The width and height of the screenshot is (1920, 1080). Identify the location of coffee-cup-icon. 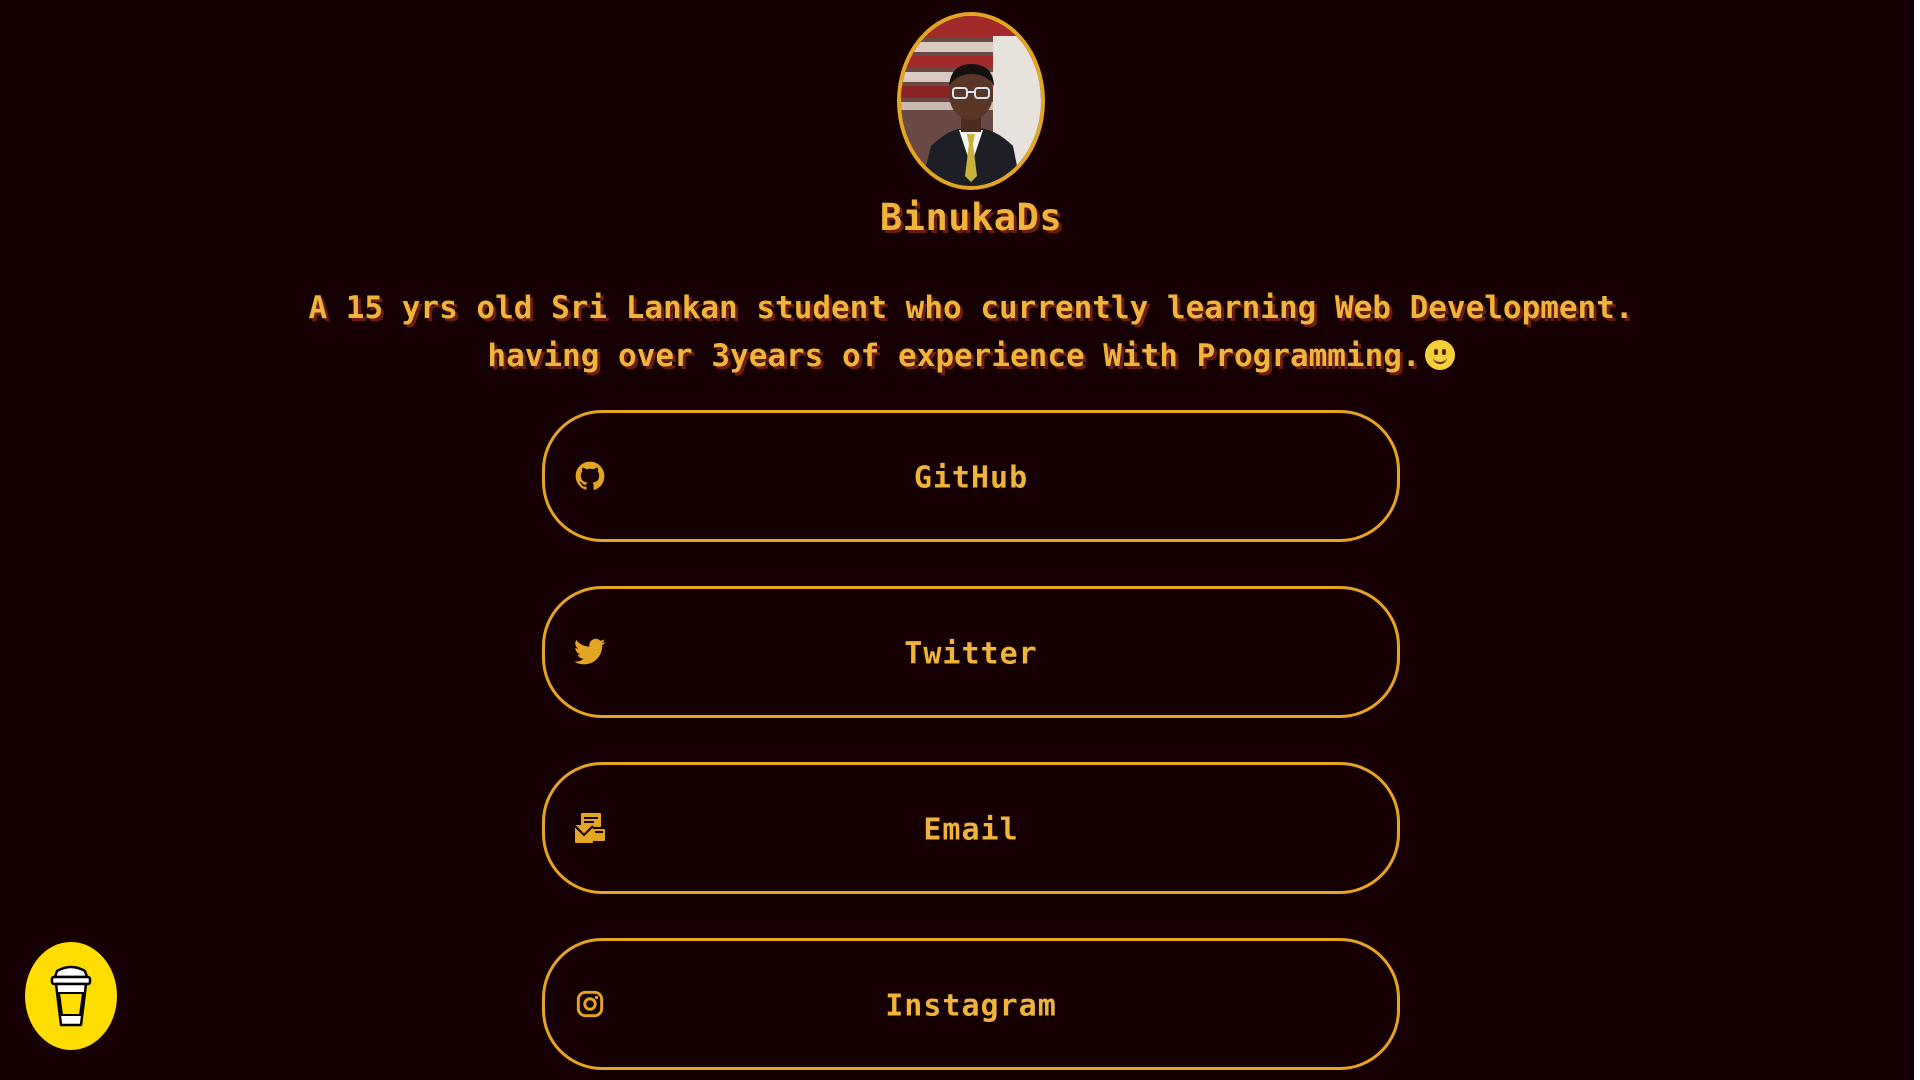
(71, 996).